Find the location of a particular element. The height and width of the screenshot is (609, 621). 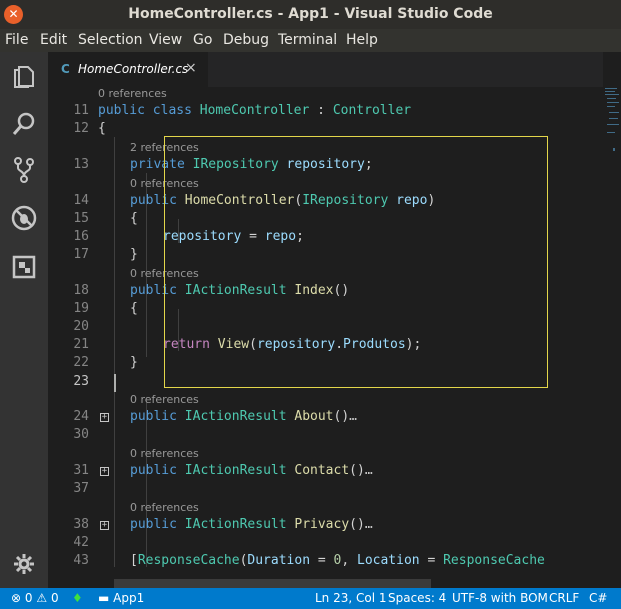

problems-indicator: ⊗ 0 ⚠ 0 is located at coordinates (35, 598).